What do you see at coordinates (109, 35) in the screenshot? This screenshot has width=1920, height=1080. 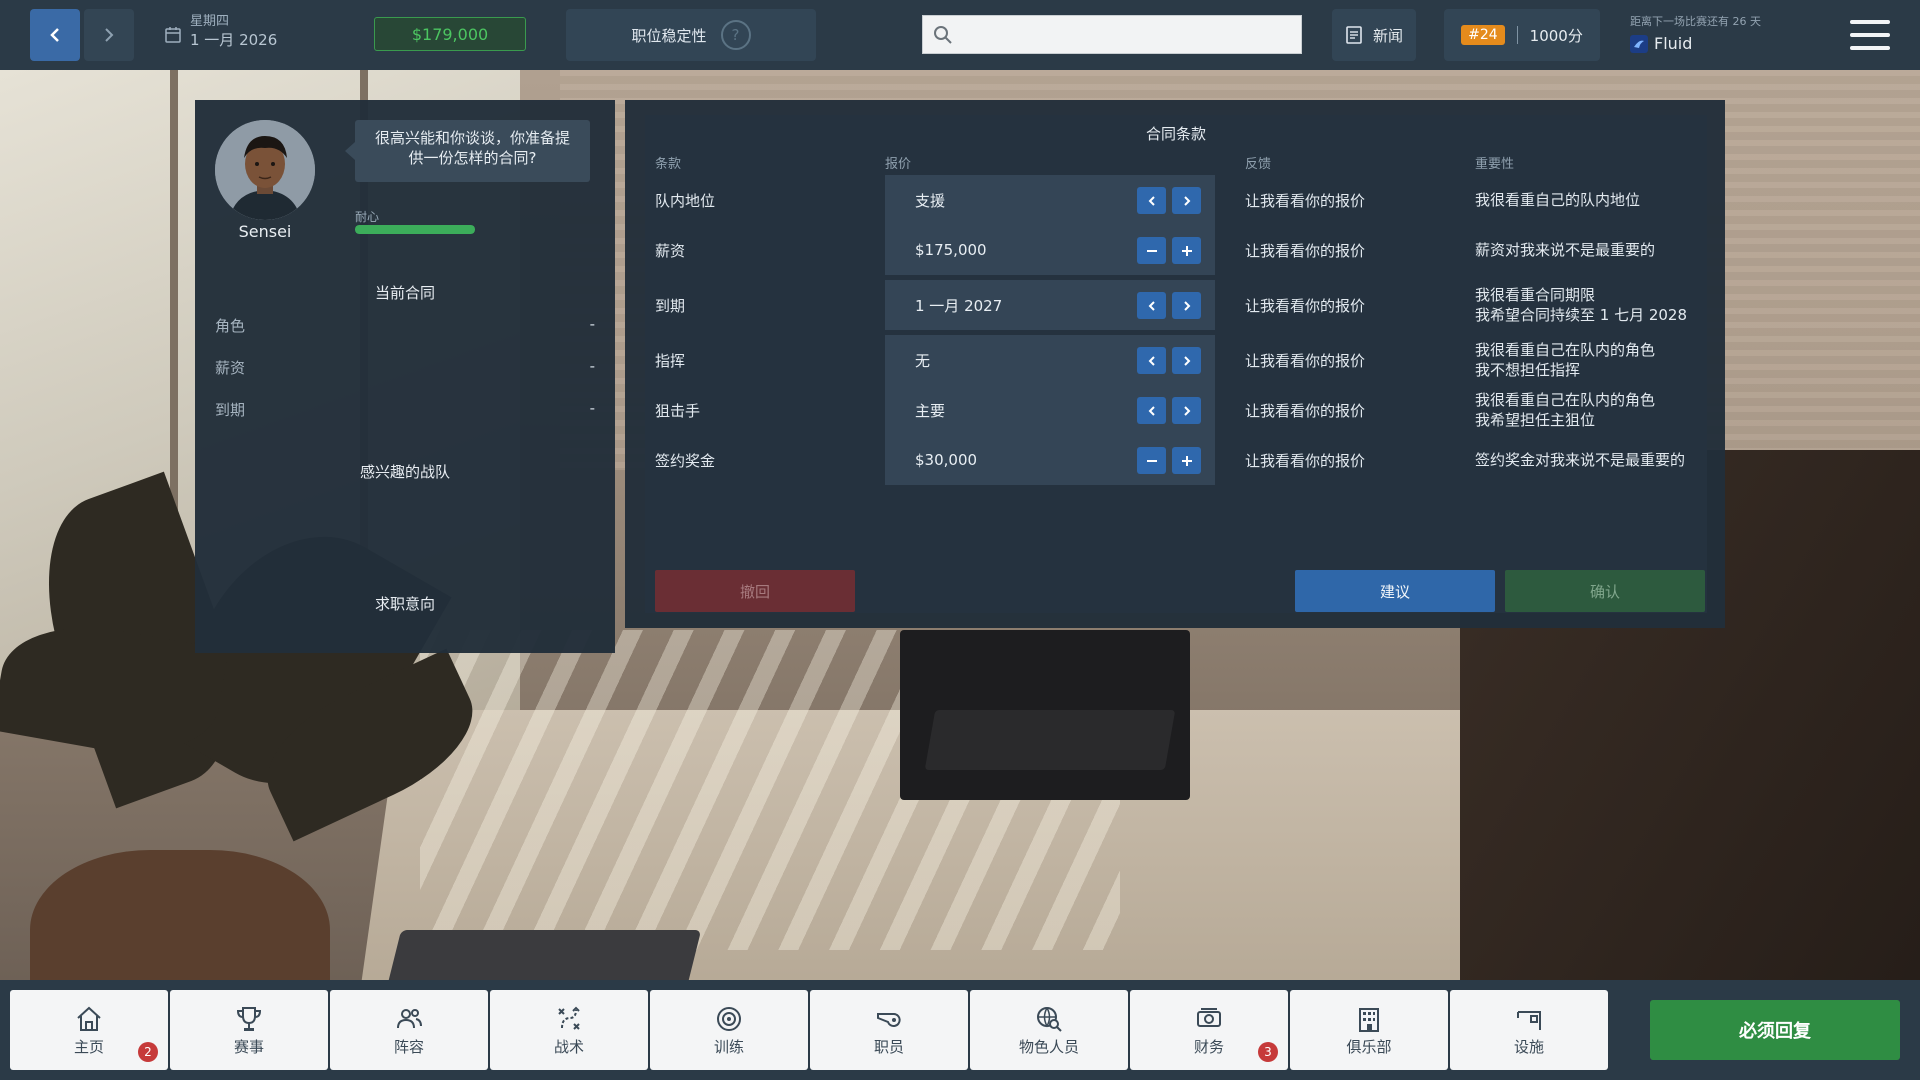 I see `forward-button` at bounding box center [109, 35].